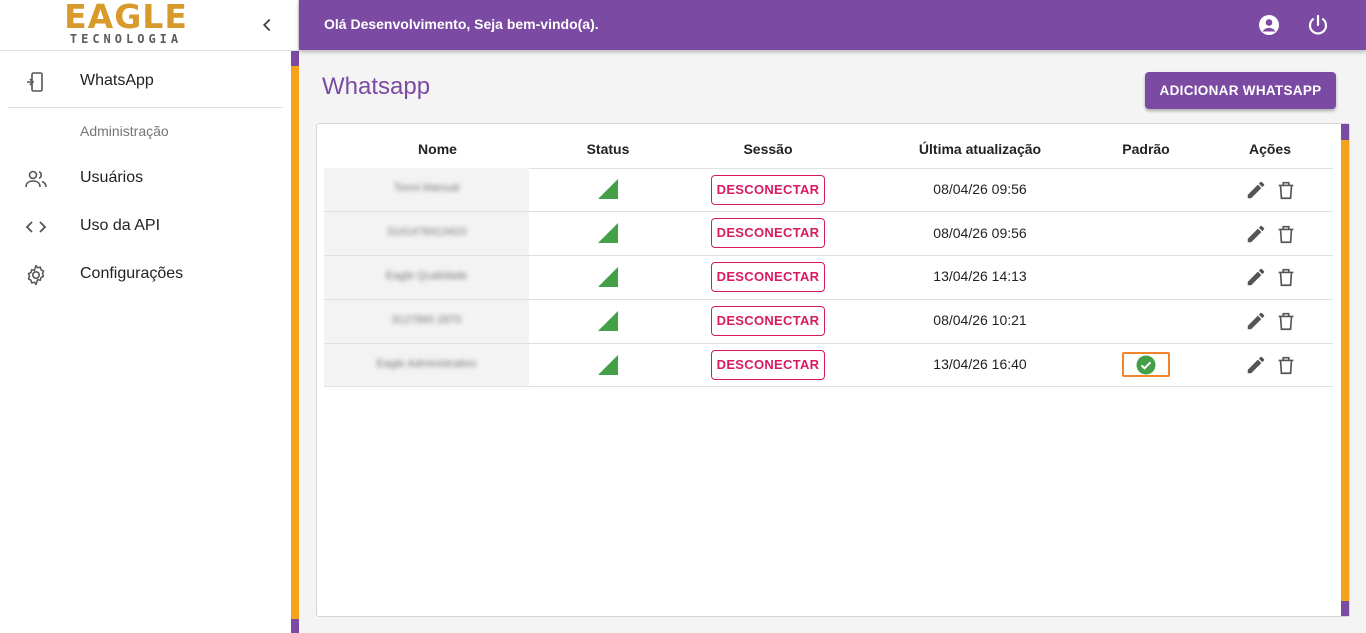 The width and height of the screenshot is (1366, 633). What do you see at coordinates (980, 364) in the screenshot?
I see `row-updated: 13/04/26 16:40` at bounding box center [980, 364].